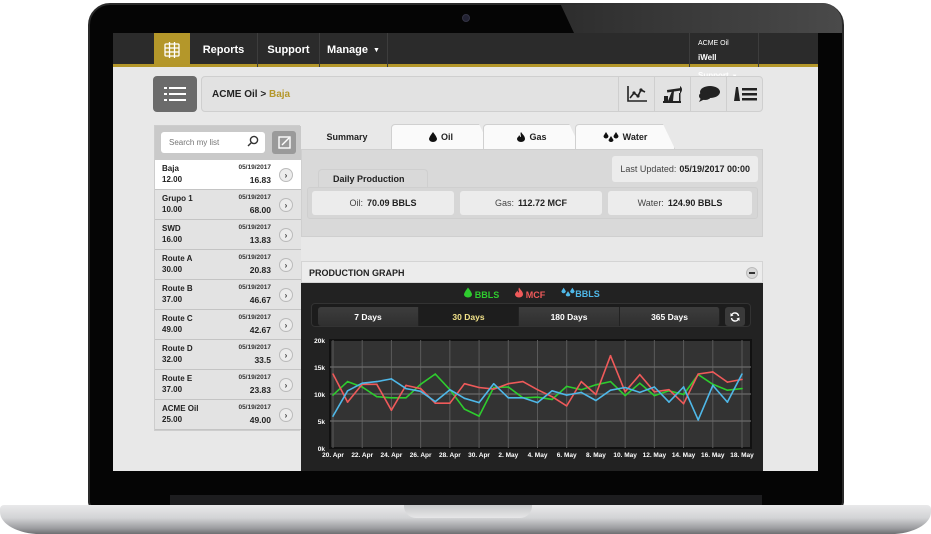  Describe the element at coordinates (228, 295) in the screenshot. I see `list-item: Route B 37.00 05/19/2017 46.67 ›` at that location.